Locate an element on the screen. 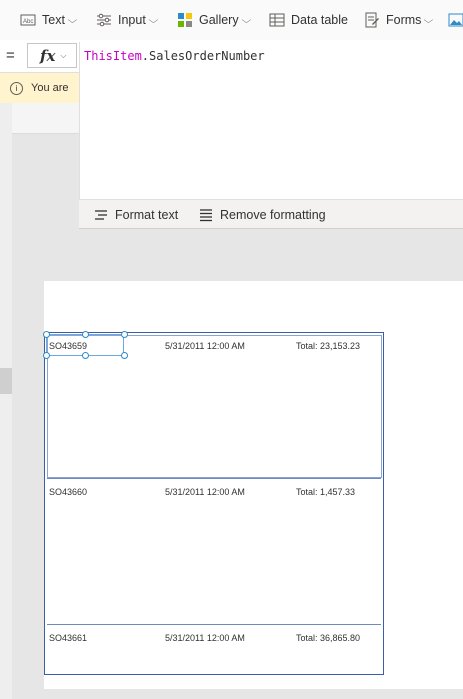 This screenshot has height=699, width=463. left-pane is located at coordinates (6, 401).